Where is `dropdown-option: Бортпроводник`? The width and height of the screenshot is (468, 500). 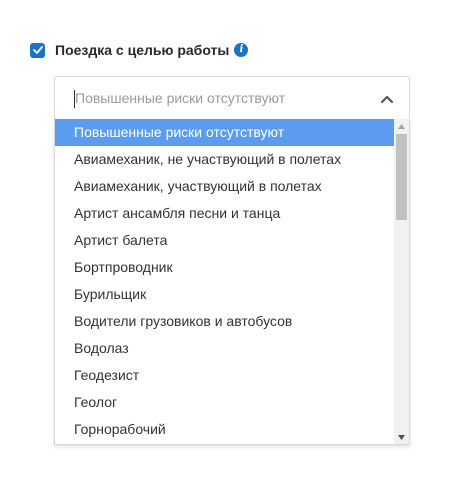 dropdown-option: Бортпроводник is located at coordinates (225, 267).